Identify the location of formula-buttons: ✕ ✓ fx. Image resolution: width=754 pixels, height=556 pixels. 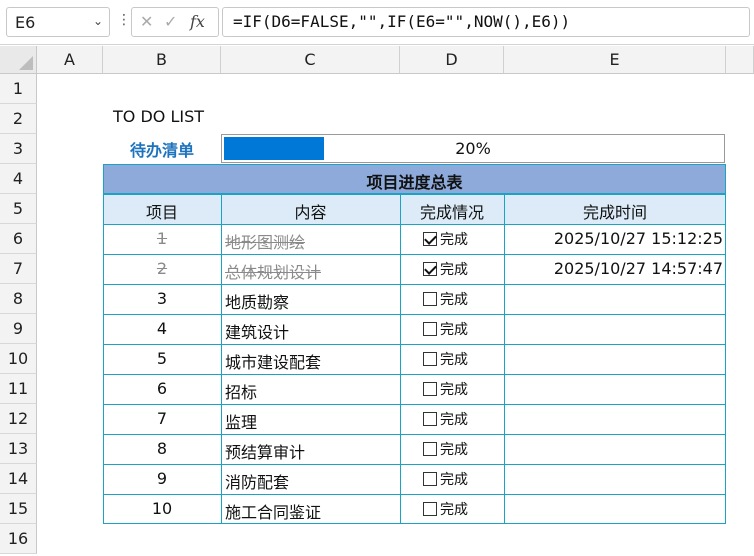
(175, 22).